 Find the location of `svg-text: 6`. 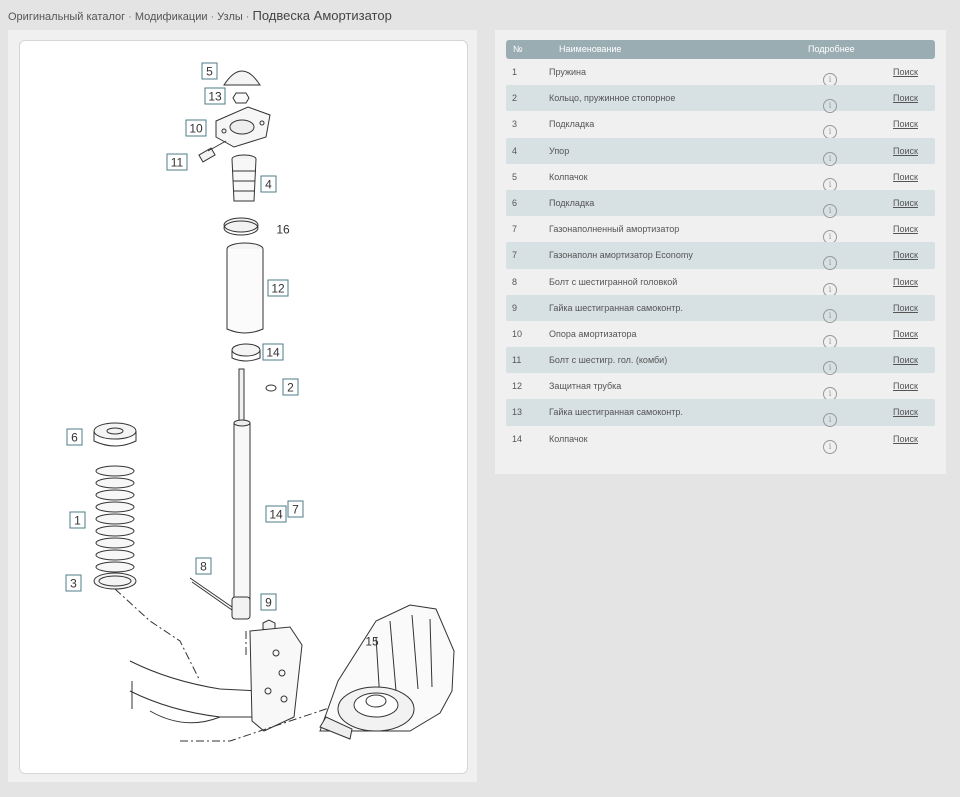

svg-text: 6 is located at coordinates (74, 438).